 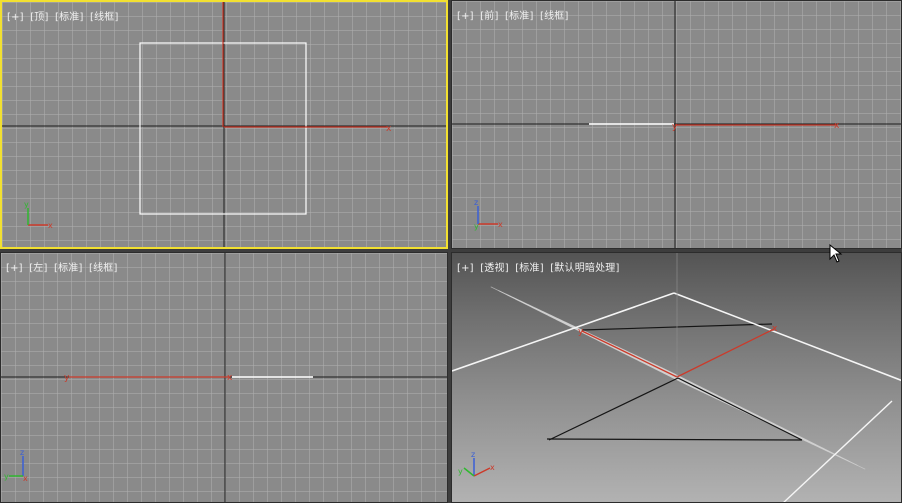 What do you see at coordinates (613, 409) in the screenshot?
I see `world-axis-diagonal-a` at bounding box center [613, 409].